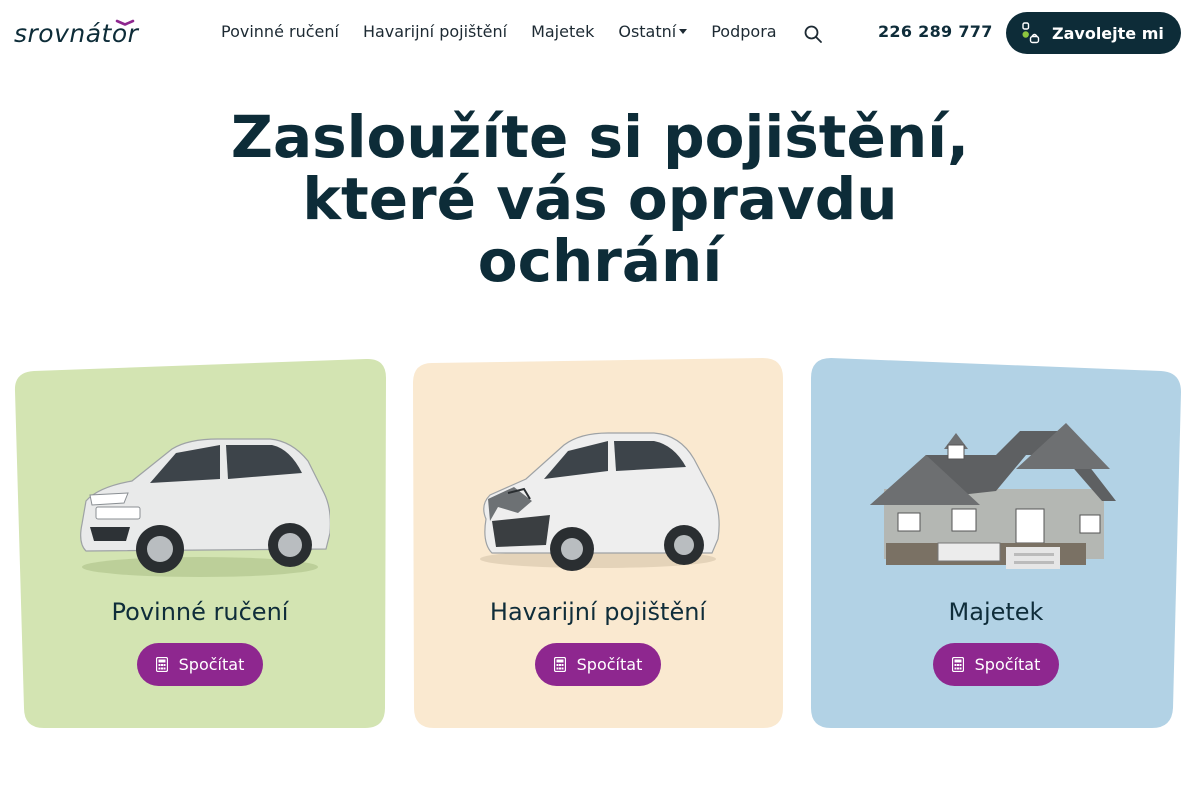  Describe the element at coordinates (562, 32) in the screenshot. I see `nav-item-majetek: Majetek` at that location.